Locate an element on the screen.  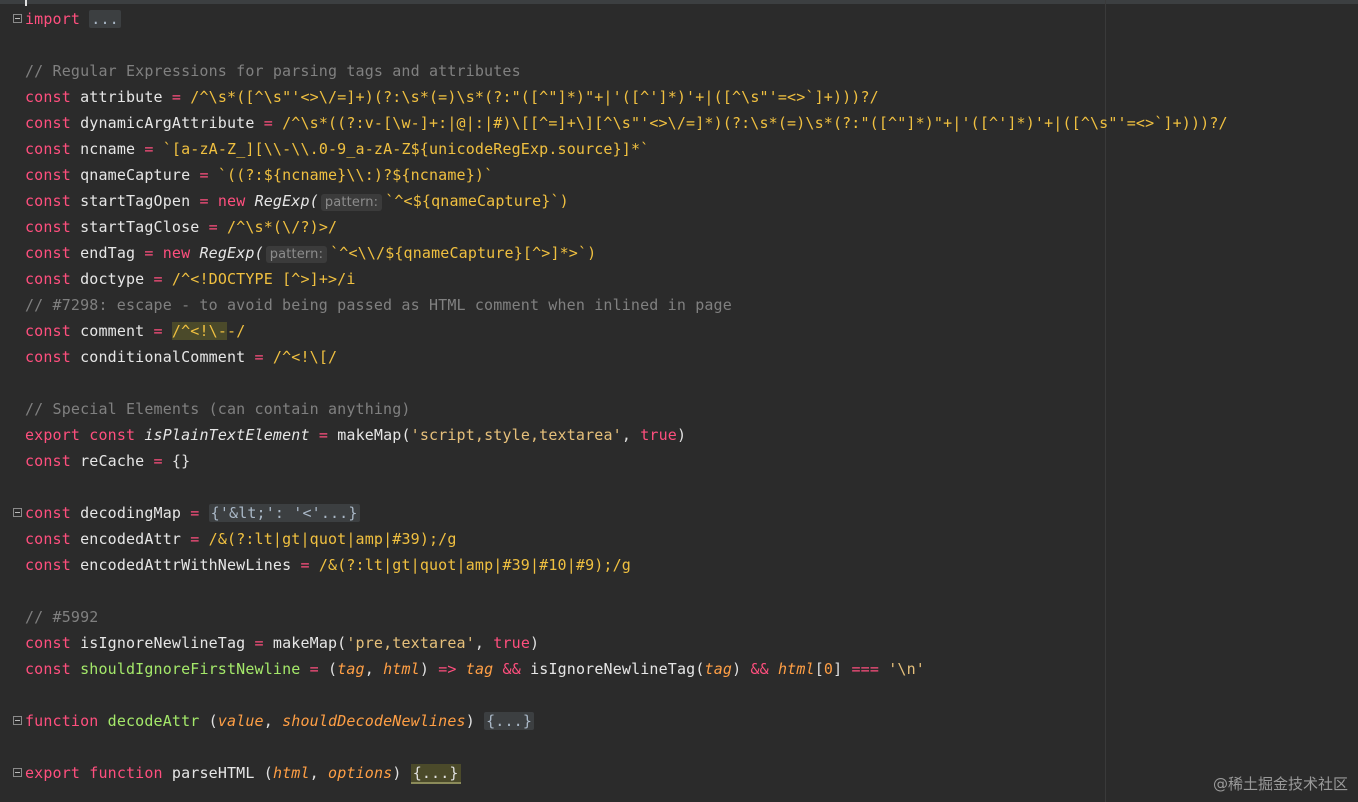
regex-literal: /^\s*(\/?)>/ is located at coordinates (282, 227).